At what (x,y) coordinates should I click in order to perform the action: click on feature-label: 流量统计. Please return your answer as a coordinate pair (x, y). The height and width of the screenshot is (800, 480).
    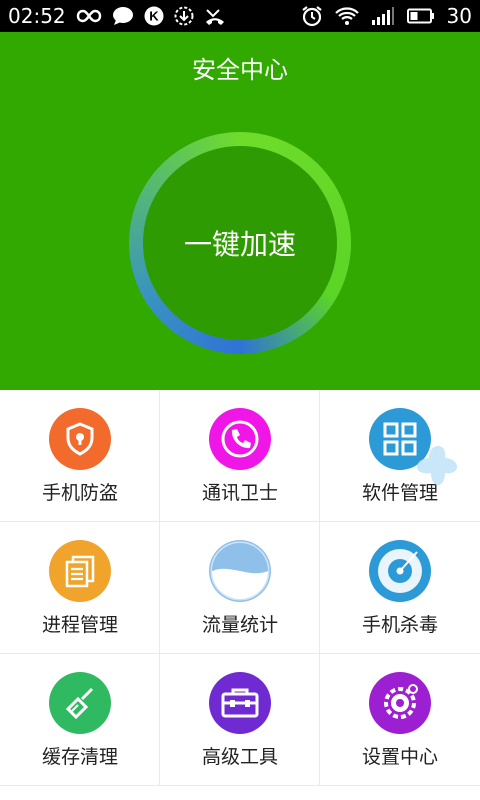
    Looking at the image, I should click on (239, 625).